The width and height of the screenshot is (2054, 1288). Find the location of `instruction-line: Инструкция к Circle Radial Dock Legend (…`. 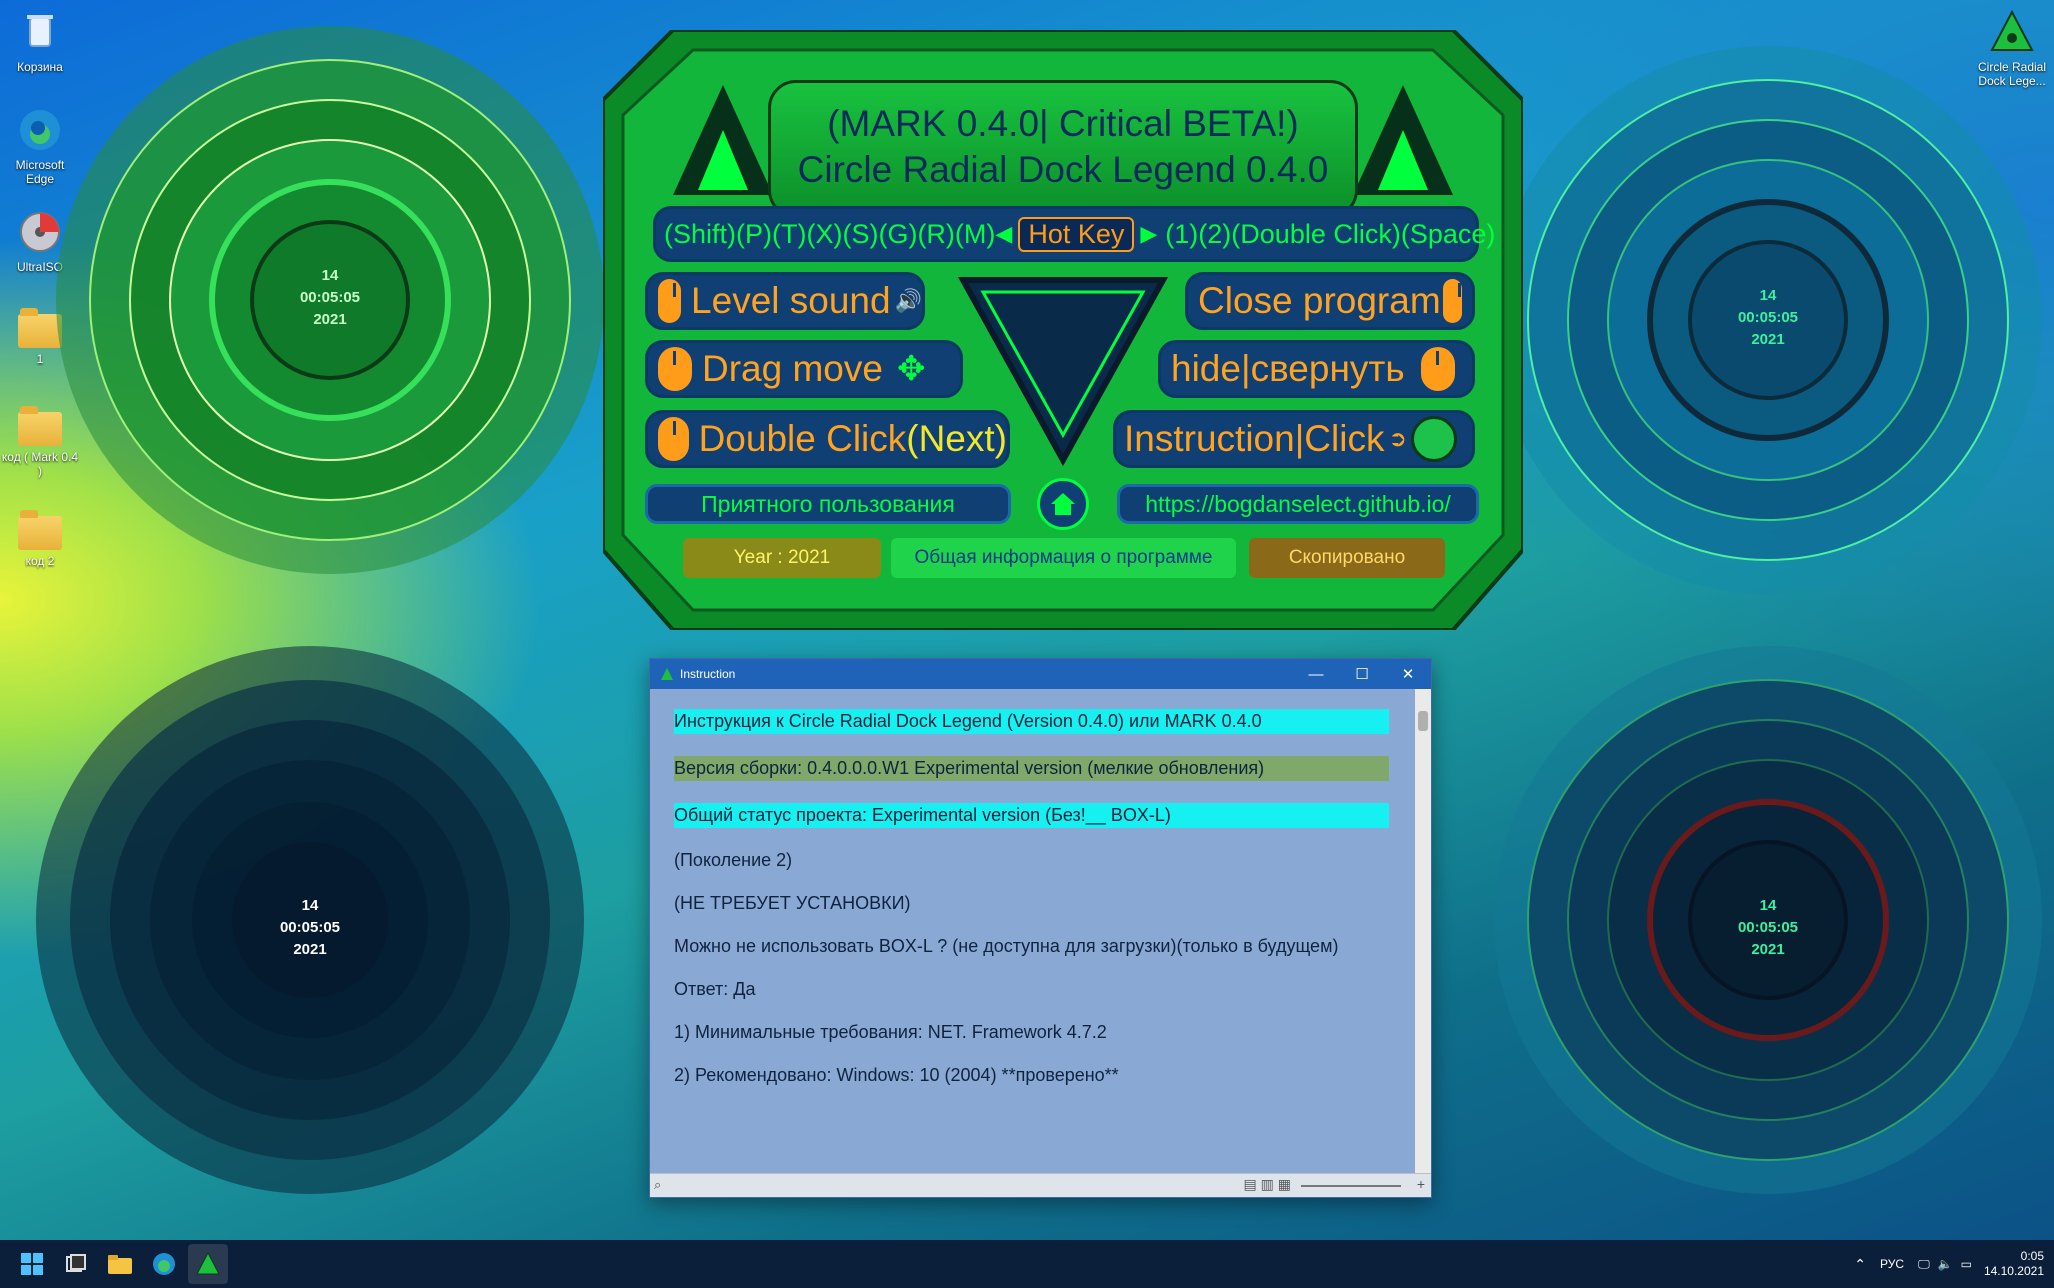

instruction-line: Инструкция к Circle Radial Dock Legend (… is located at coordinates (1031, 721).